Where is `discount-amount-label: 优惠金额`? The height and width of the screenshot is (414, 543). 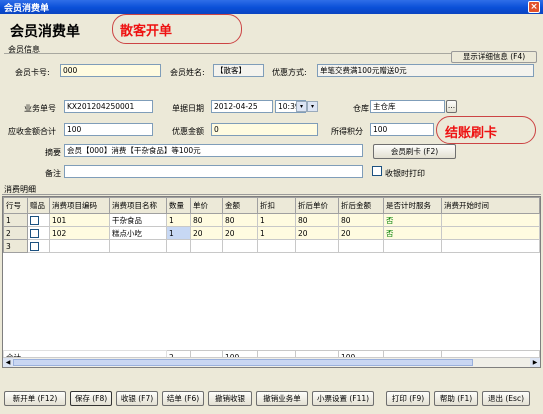
discount-amount-label: 优惠金额 is located at coordinates (188, 131).